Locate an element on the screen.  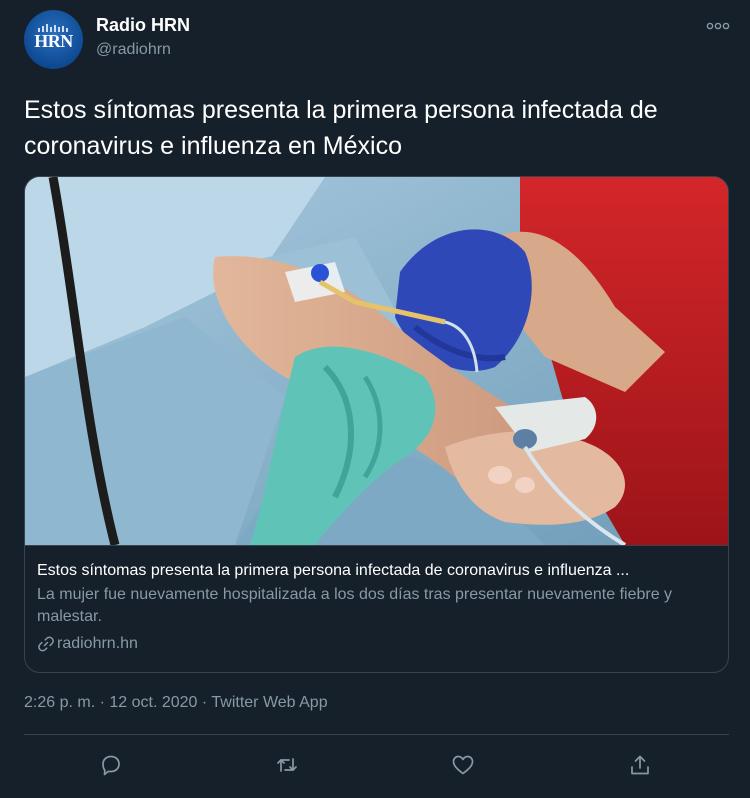
tweet-source-app: Twitter Web App is located at coordinates (269, 702).